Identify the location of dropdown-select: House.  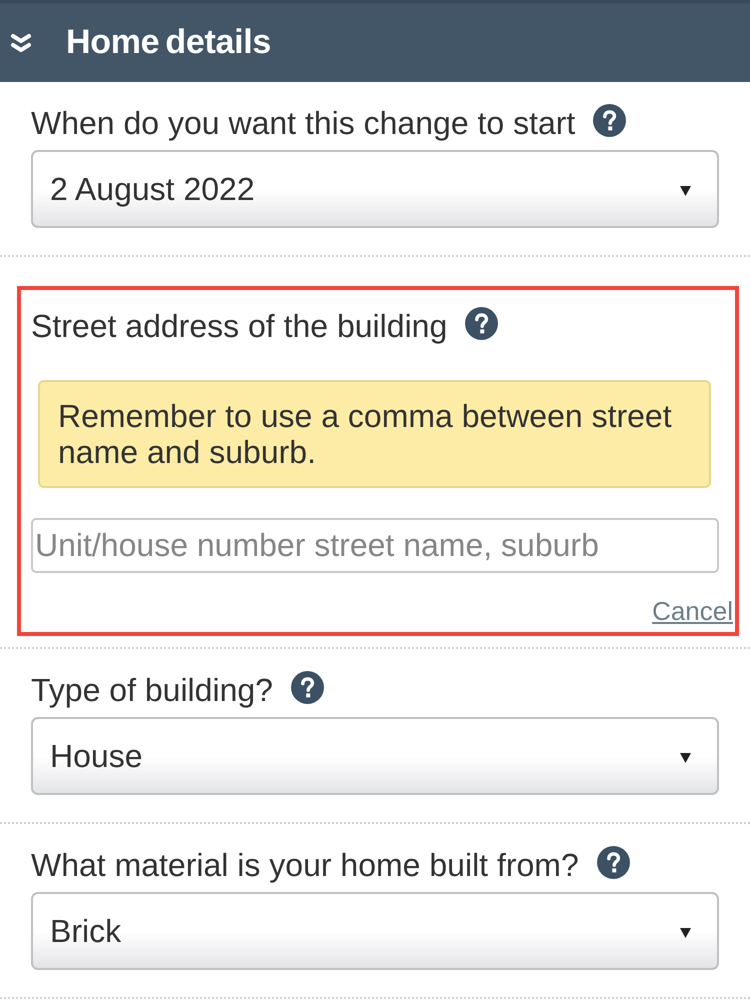
(375, 756).